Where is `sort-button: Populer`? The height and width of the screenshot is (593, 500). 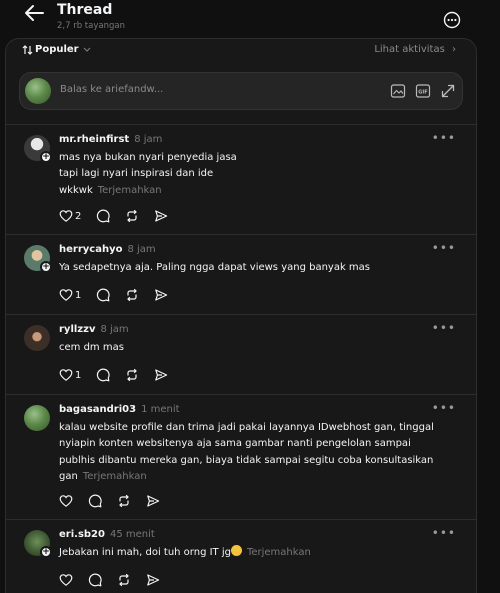 sort-button: Populer is located at coordinates (56, 49).